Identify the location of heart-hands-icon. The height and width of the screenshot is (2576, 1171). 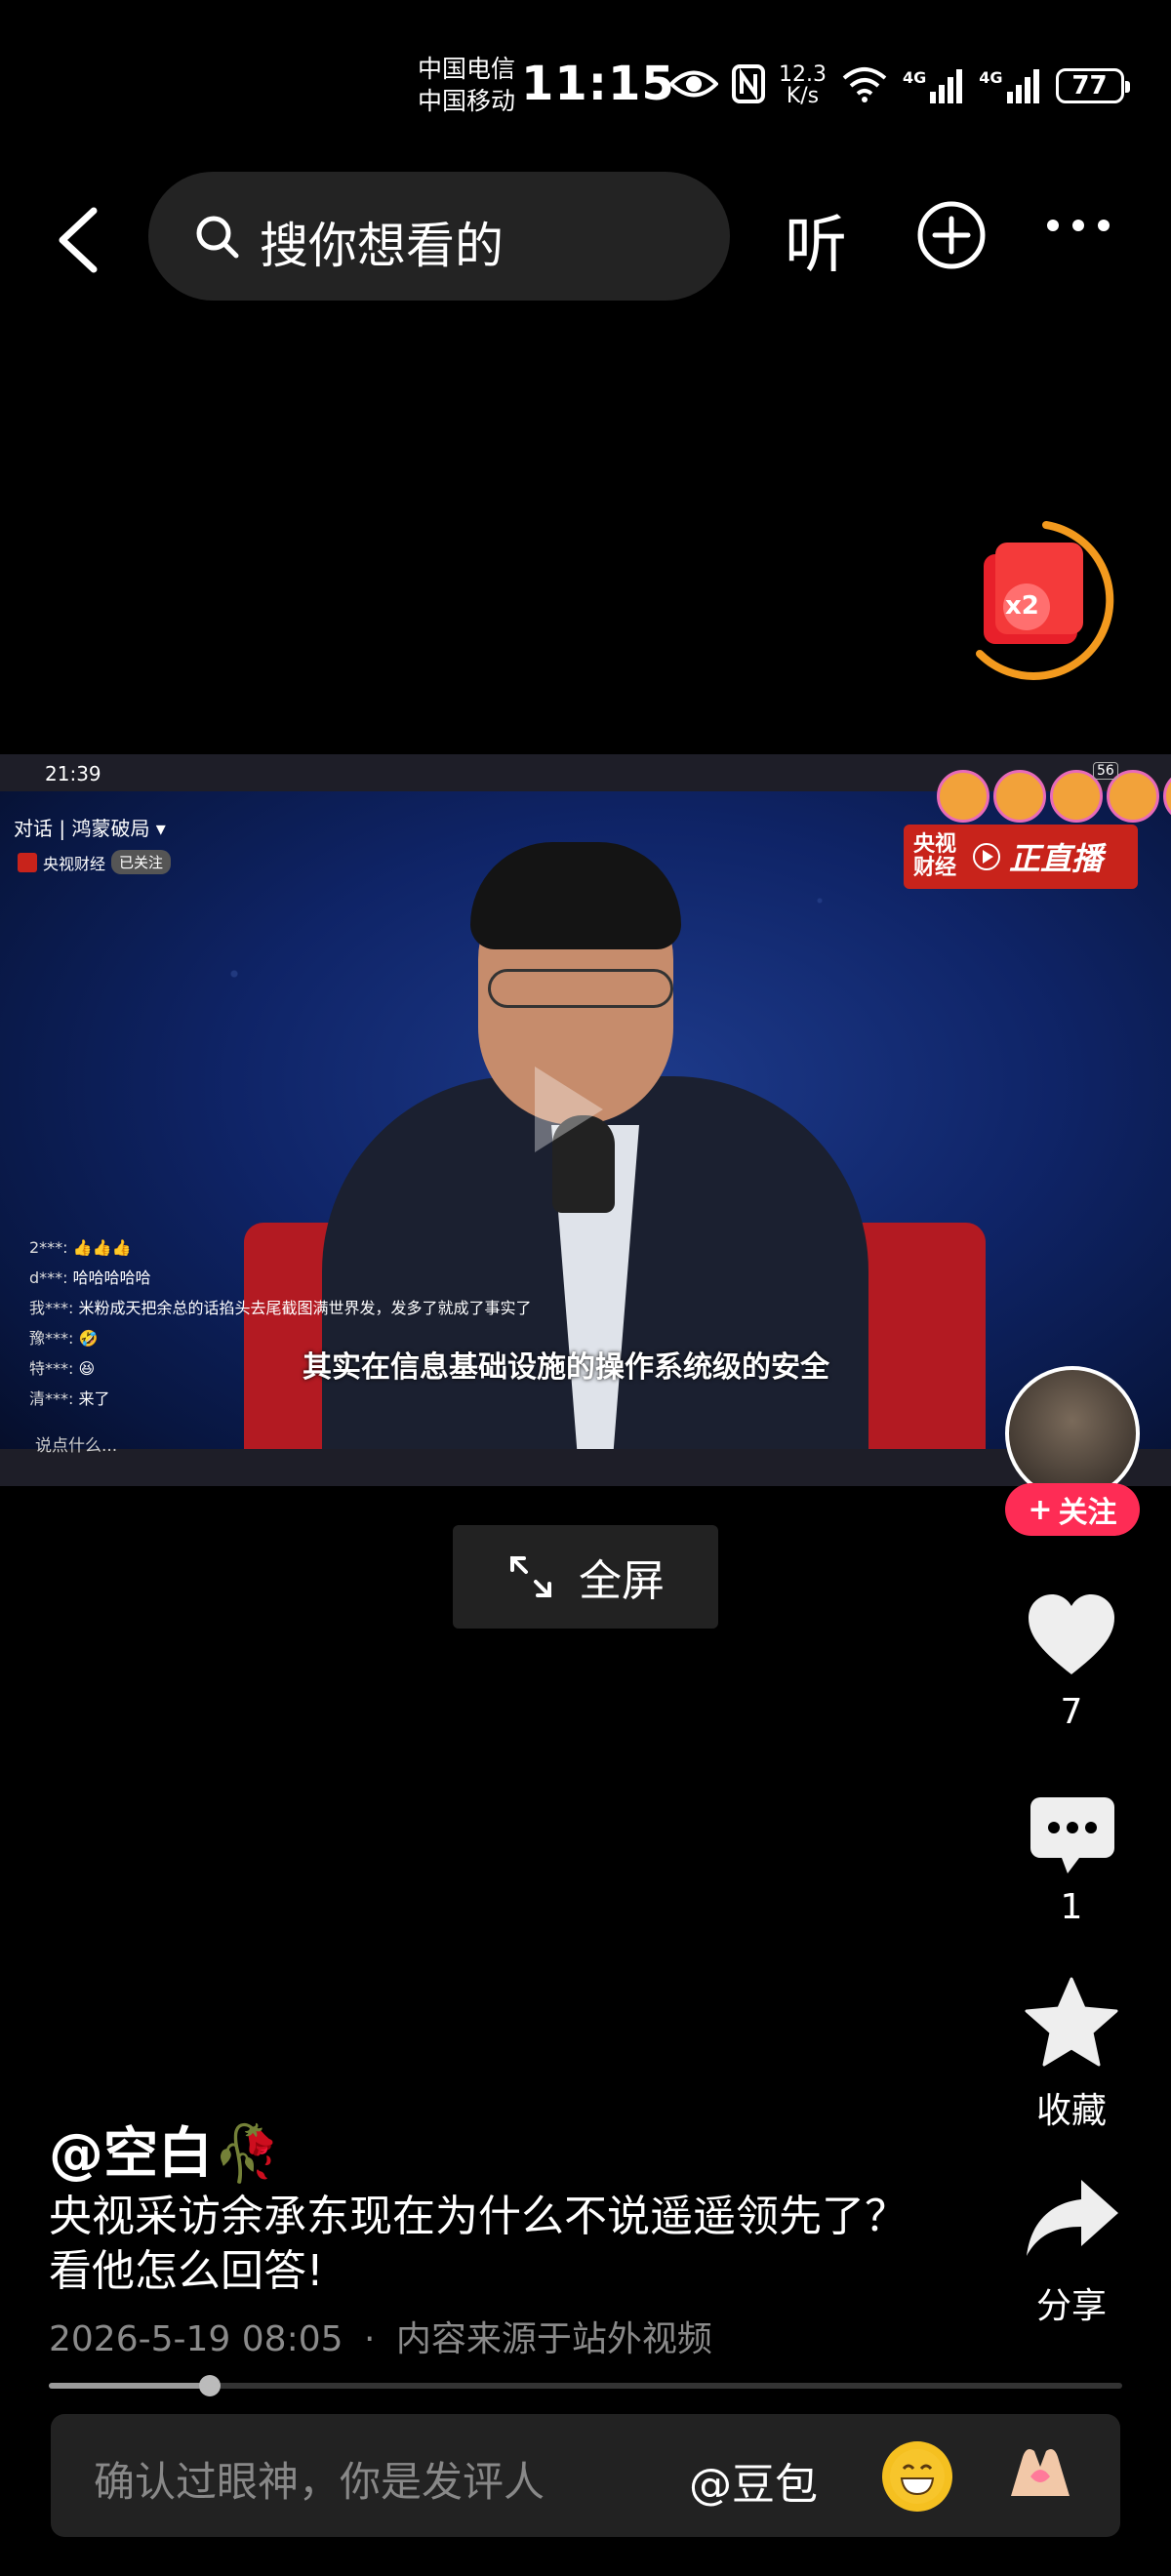
(1040, 2472).